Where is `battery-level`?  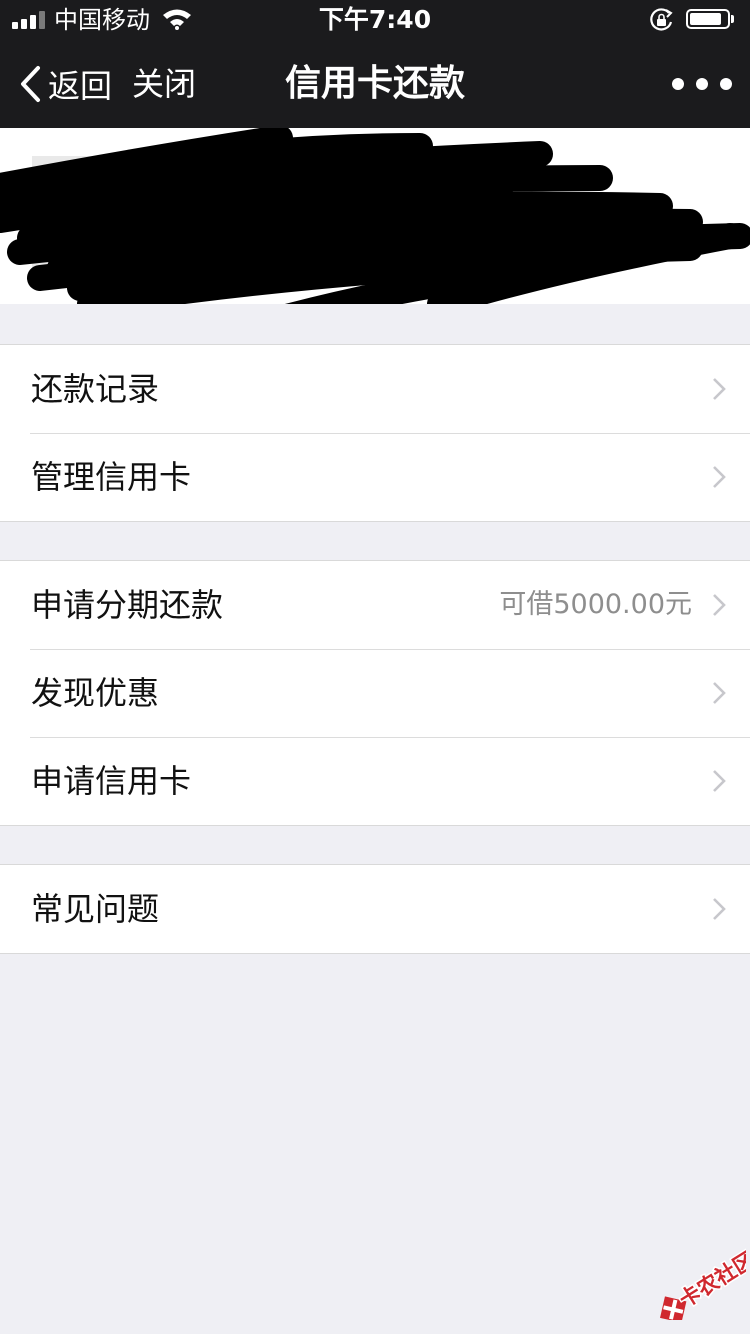 battery-level is located at coordinates (705, 19).